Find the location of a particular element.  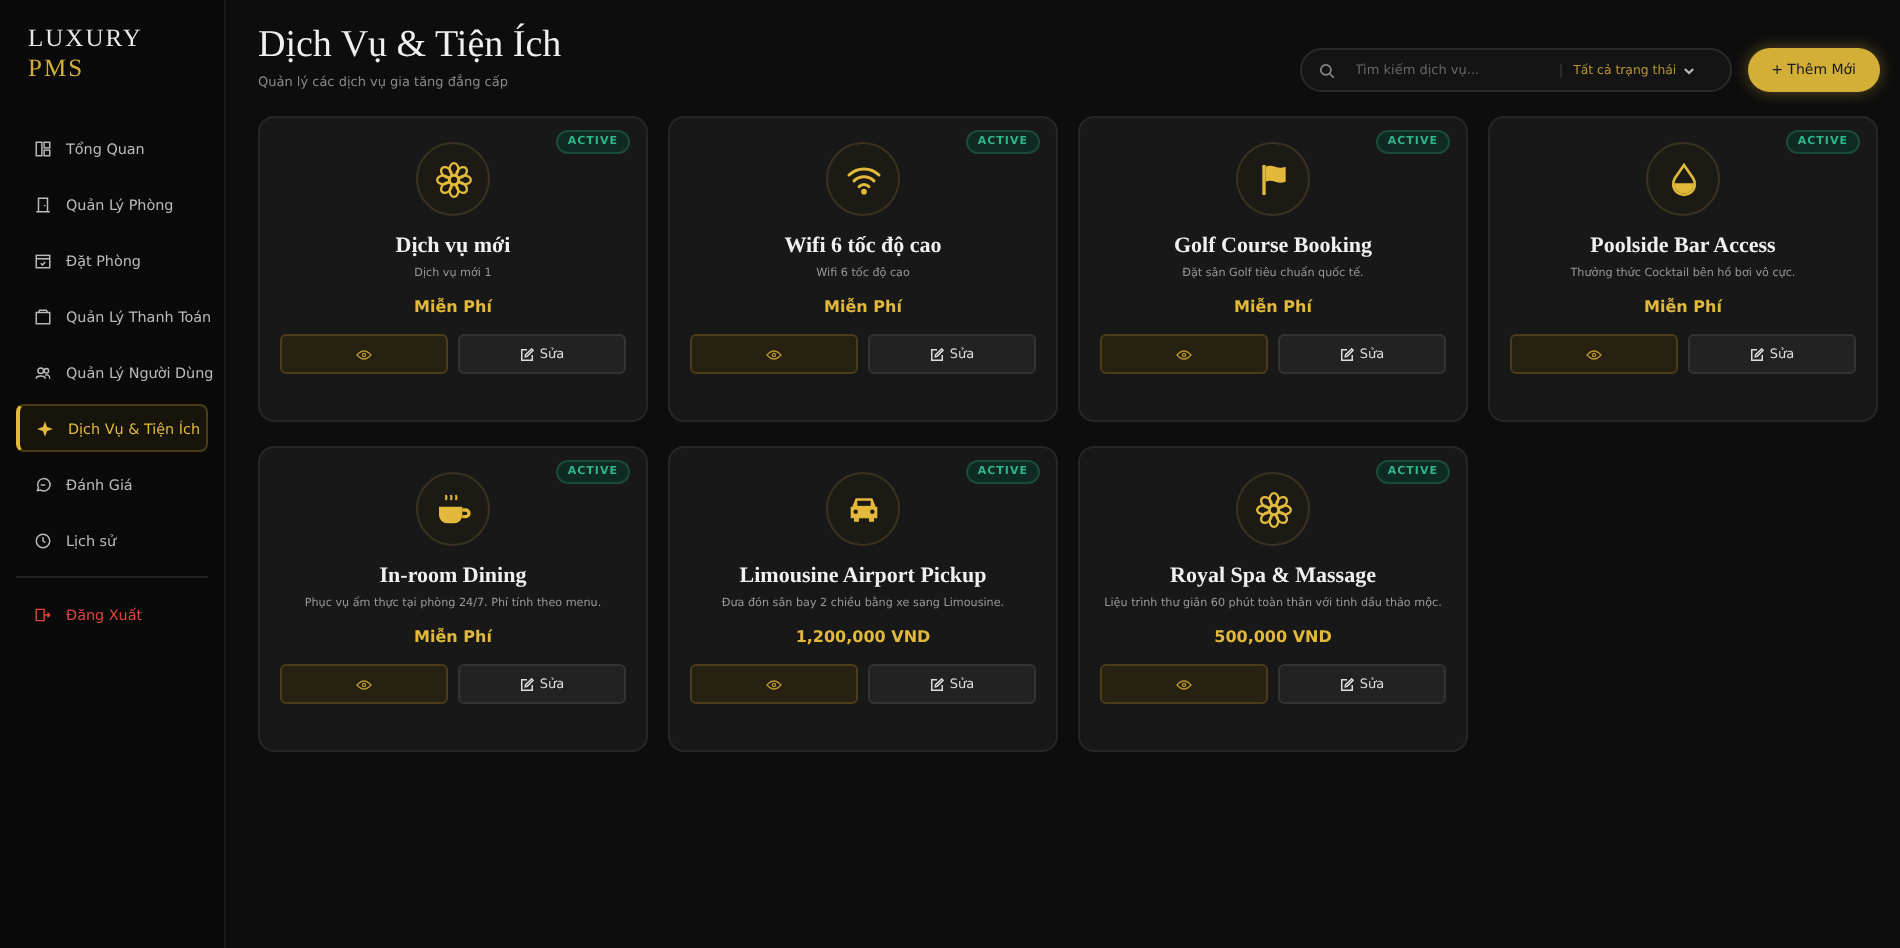

service-name: In-room Dining is located at coordinates (453, 576).